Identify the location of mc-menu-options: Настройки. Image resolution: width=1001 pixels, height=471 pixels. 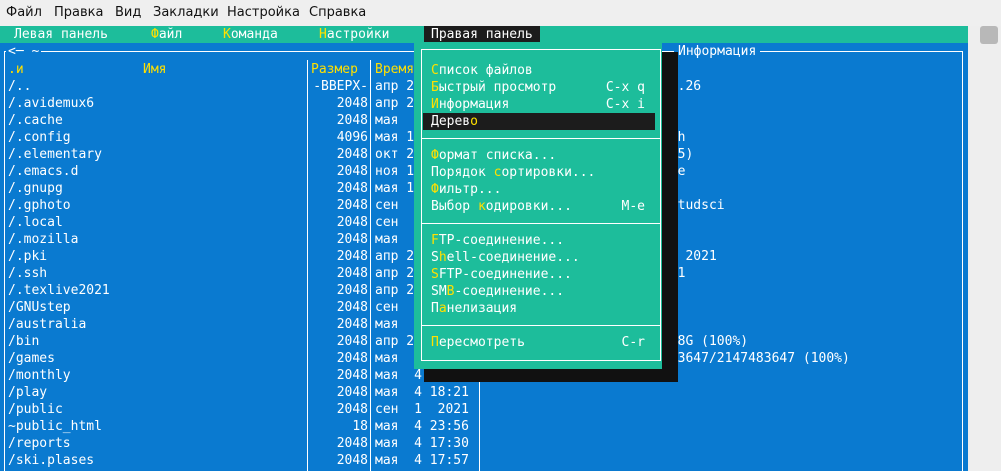
(354, 34).